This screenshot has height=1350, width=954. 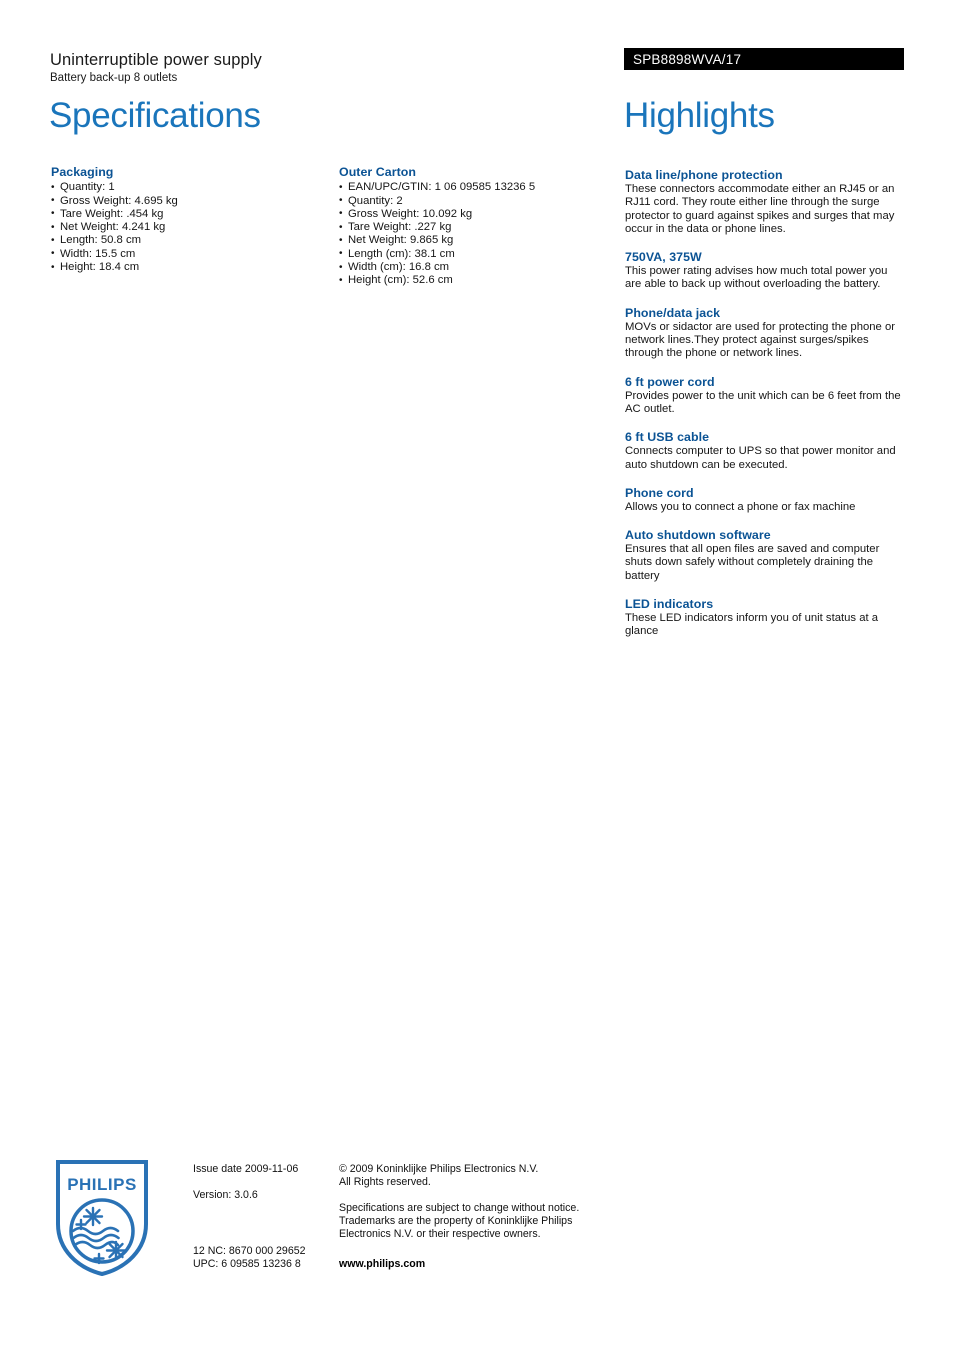 What do you see at coordinates (663, 257) in the screenshot?
I see `highlight-title: 750VA, 375W` at bounding box center [663, 257].